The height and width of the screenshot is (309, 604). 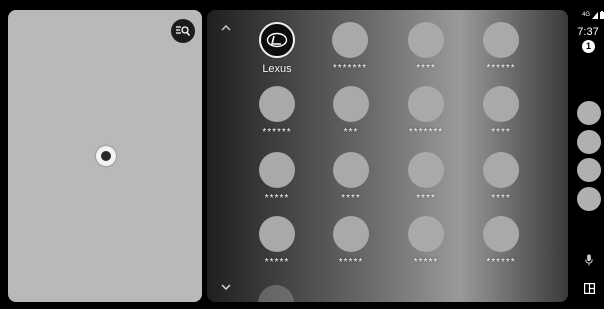 I want to click on app-grid-icon, so click(x=589, y=288).